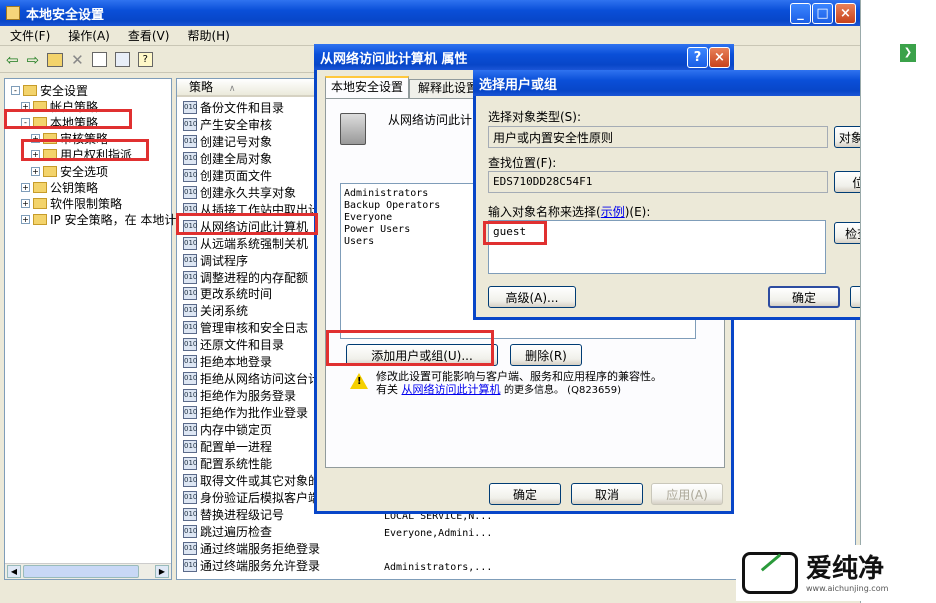 The width and height of the screenshot is (936, 603). What do you see at coordinates (233, 514) in the screenshot?
I see `policy-row: 010 替换进程级记号` at bounding box center [233, 514].